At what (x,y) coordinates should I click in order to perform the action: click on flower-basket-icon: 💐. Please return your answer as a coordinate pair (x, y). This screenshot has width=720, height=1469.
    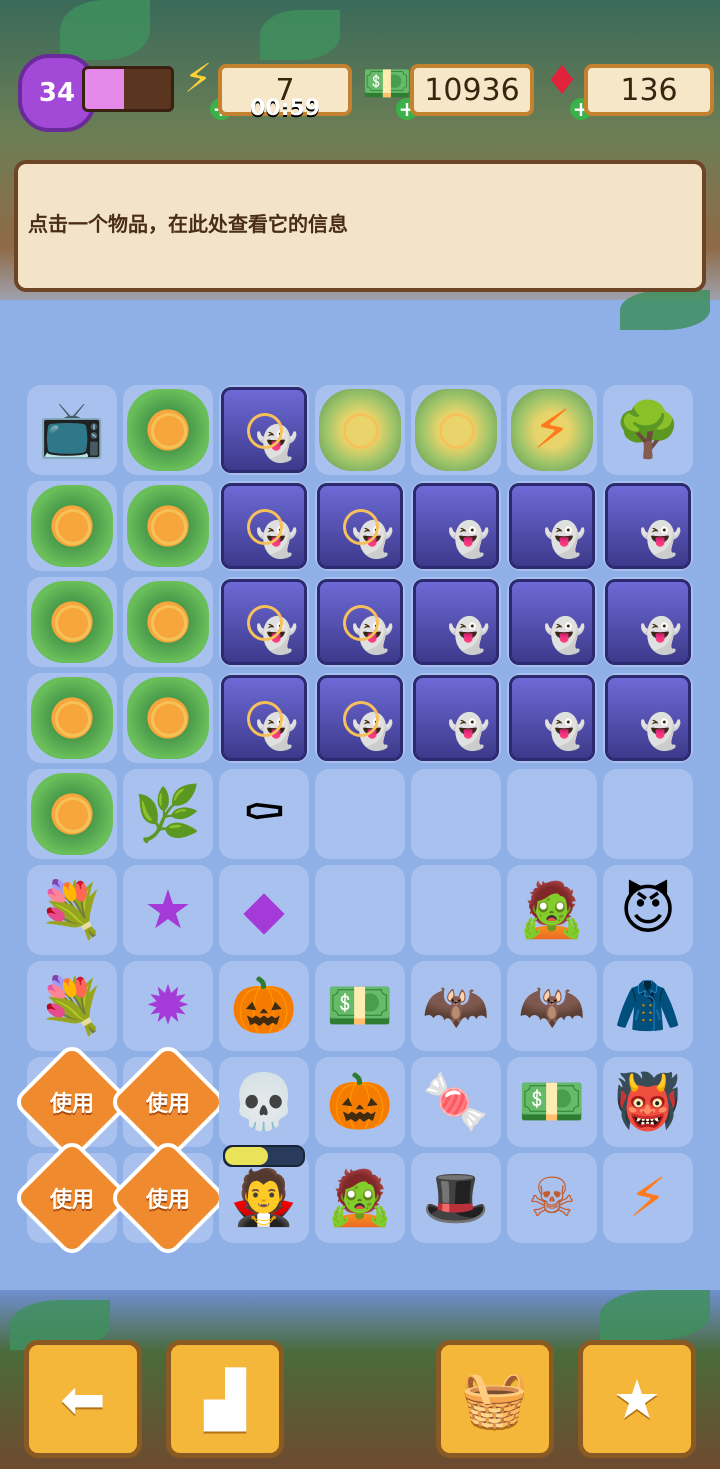
    Looking at the image, I should click on (72, 1005).